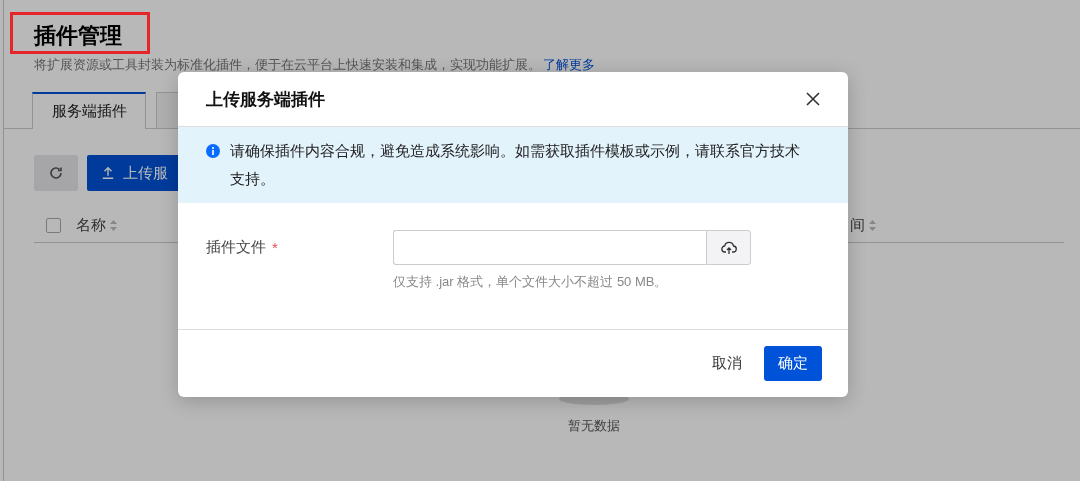 The width and height of the screenshot is (1080, 481). Describe the element at coordinates (594, 426) in the screenshot. I see `empty-state-text: 暂无数据` at that location.